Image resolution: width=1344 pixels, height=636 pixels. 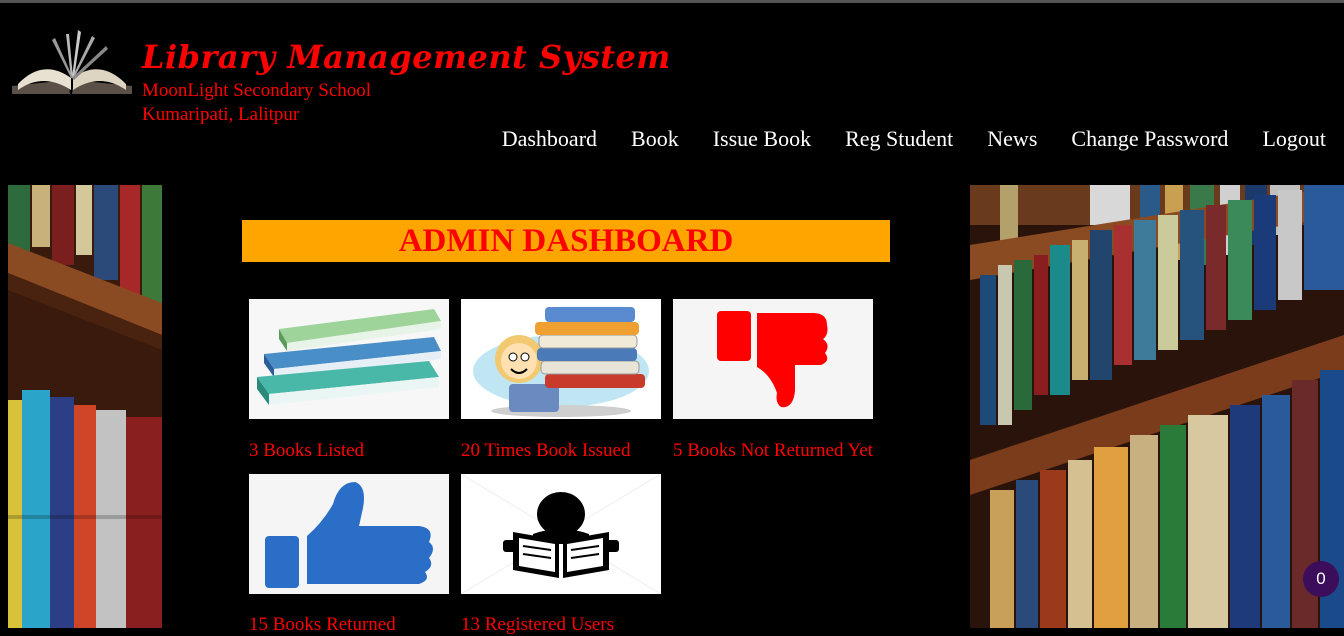 I want to click on books-issued-card, so click(x=561, y=359).